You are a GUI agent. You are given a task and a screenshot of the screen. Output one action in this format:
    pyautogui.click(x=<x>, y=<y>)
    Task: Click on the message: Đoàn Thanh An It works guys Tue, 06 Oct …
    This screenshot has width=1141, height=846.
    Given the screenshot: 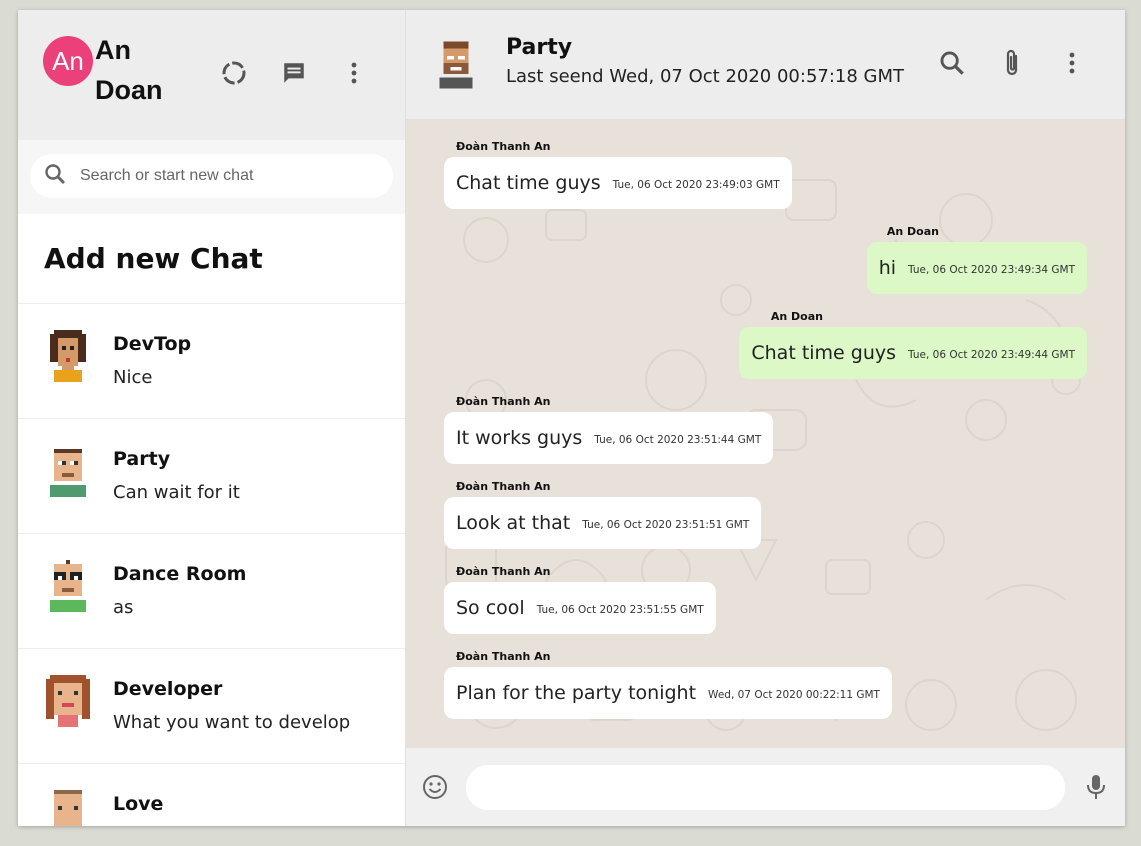 What is the action you would take?
    pyautogui.click(x=765, y=429)
    